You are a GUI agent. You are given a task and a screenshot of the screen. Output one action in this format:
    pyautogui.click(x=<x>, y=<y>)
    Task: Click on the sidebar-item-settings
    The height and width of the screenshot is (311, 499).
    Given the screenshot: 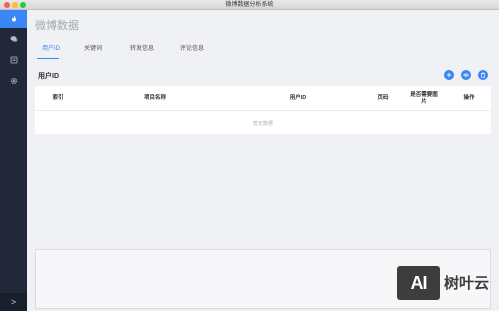 What is the action you would take?
    pyautogui.click(x=13, y=81)
    